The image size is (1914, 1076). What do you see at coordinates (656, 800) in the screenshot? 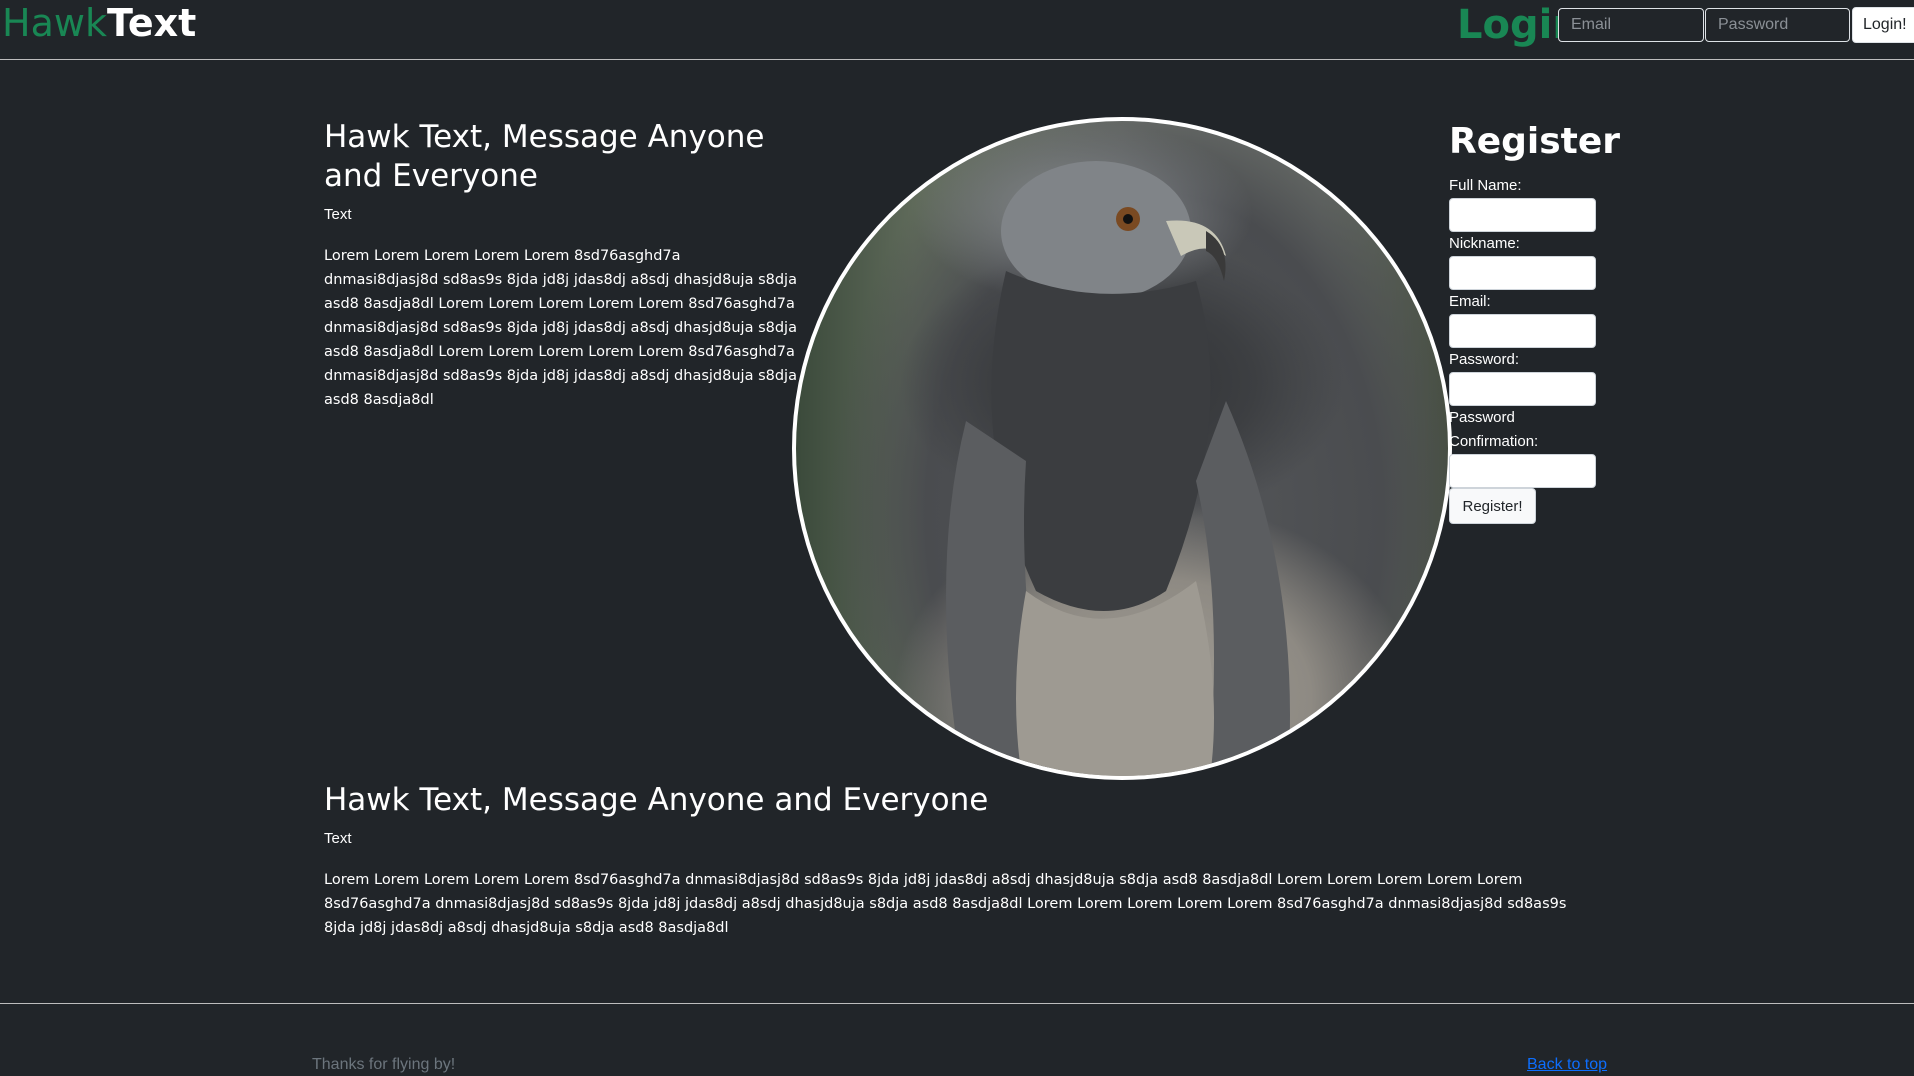
I see `section-title: Hawk Text, Message Anyone and Everyone` at bounding box center [656, 800].